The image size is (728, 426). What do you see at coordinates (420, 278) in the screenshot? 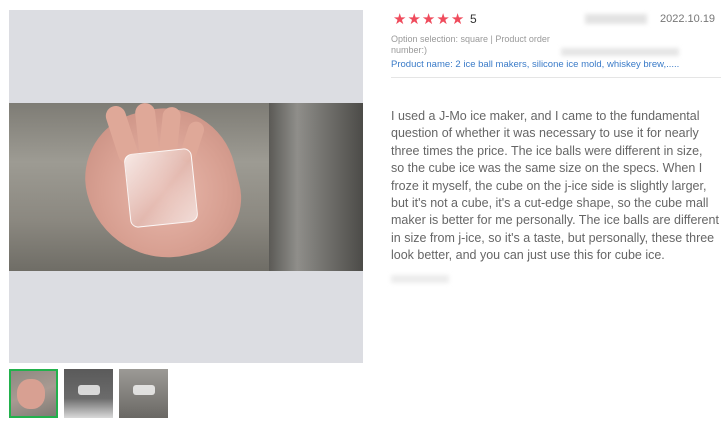
I see `review-footer-redacted` at bounding box center [420, 278].